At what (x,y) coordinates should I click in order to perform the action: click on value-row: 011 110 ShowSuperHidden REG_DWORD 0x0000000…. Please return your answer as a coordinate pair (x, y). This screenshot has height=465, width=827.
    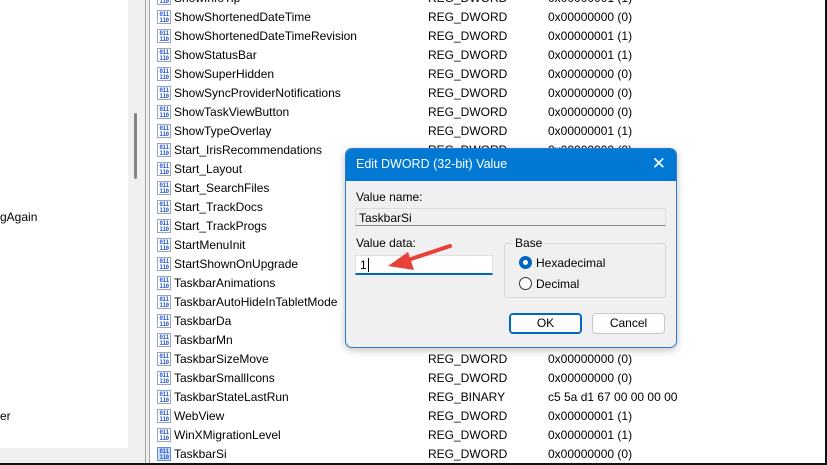
    Looking at the image, I should click on (488, 74).